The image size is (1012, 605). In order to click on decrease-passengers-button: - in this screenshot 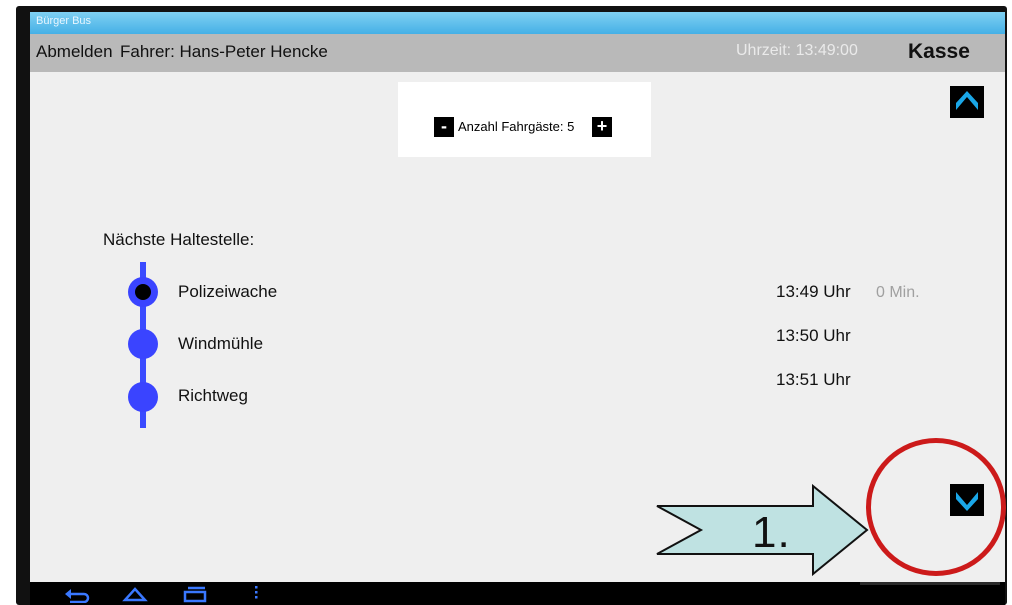, I will do `click(444, 127)`.